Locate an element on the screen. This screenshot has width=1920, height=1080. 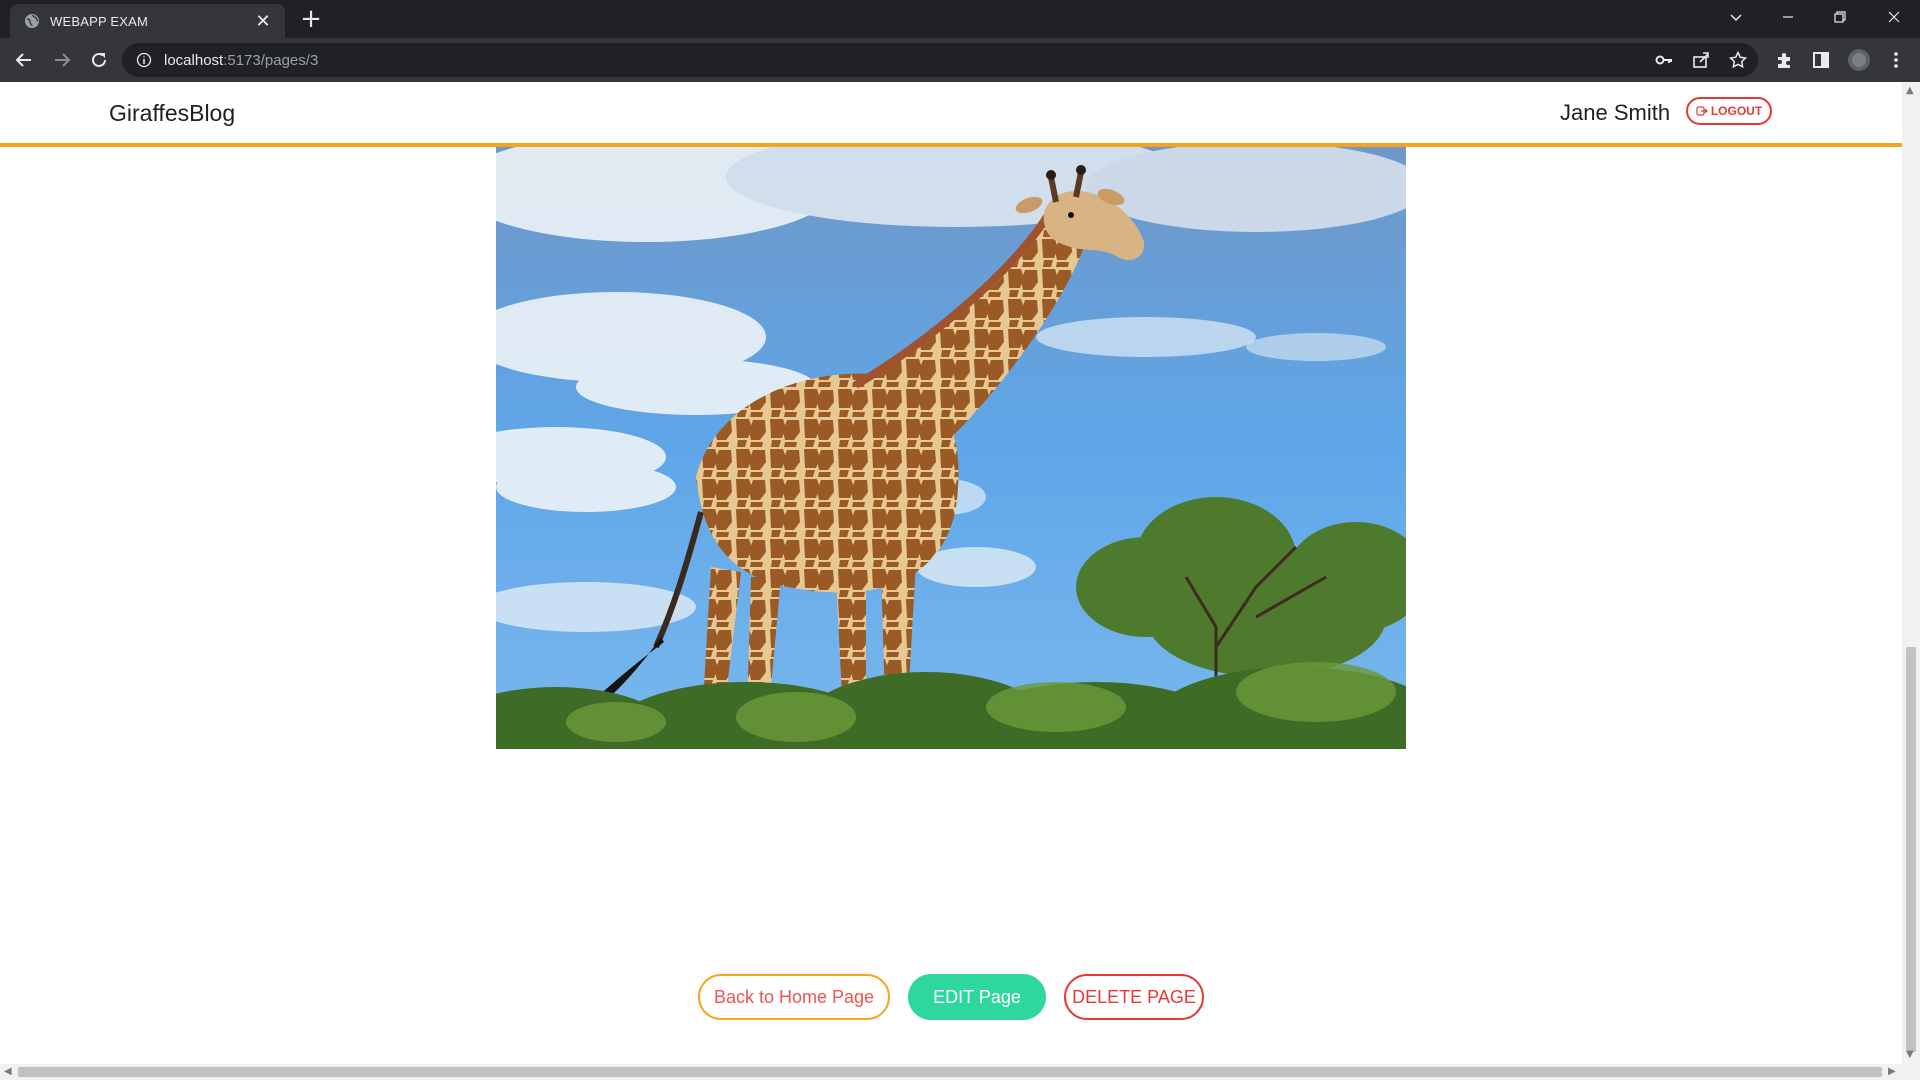
restore-icon is located at coordinates (1840, 17).